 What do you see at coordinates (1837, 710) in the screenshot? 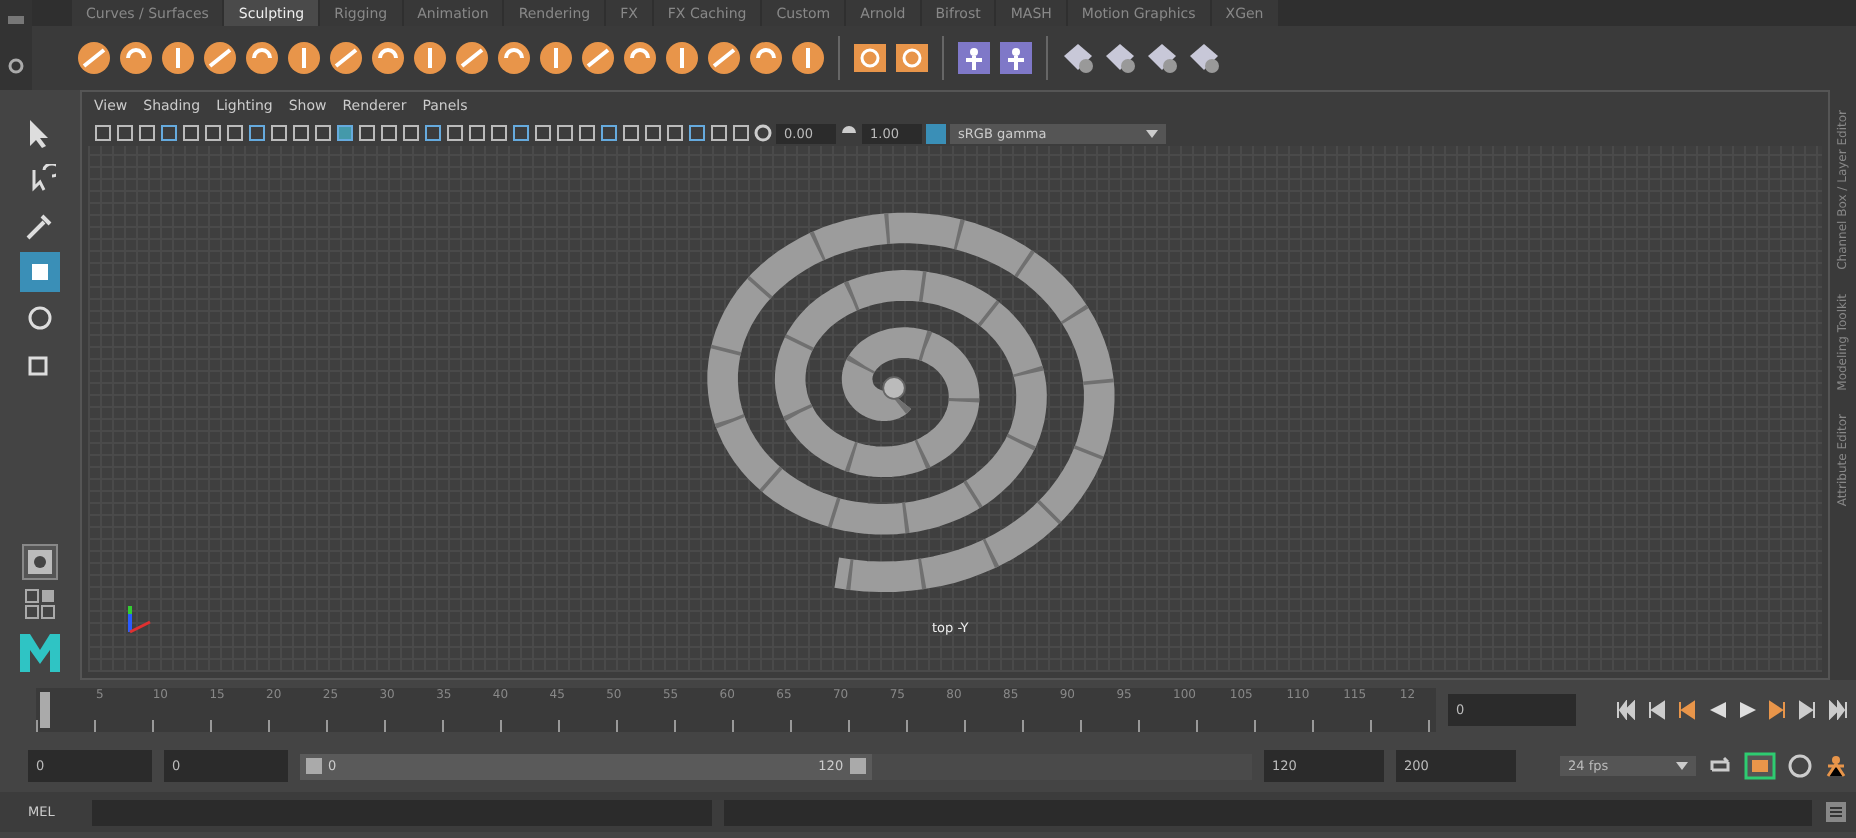
I see `end-icon` at bounding box center [1837, 710].